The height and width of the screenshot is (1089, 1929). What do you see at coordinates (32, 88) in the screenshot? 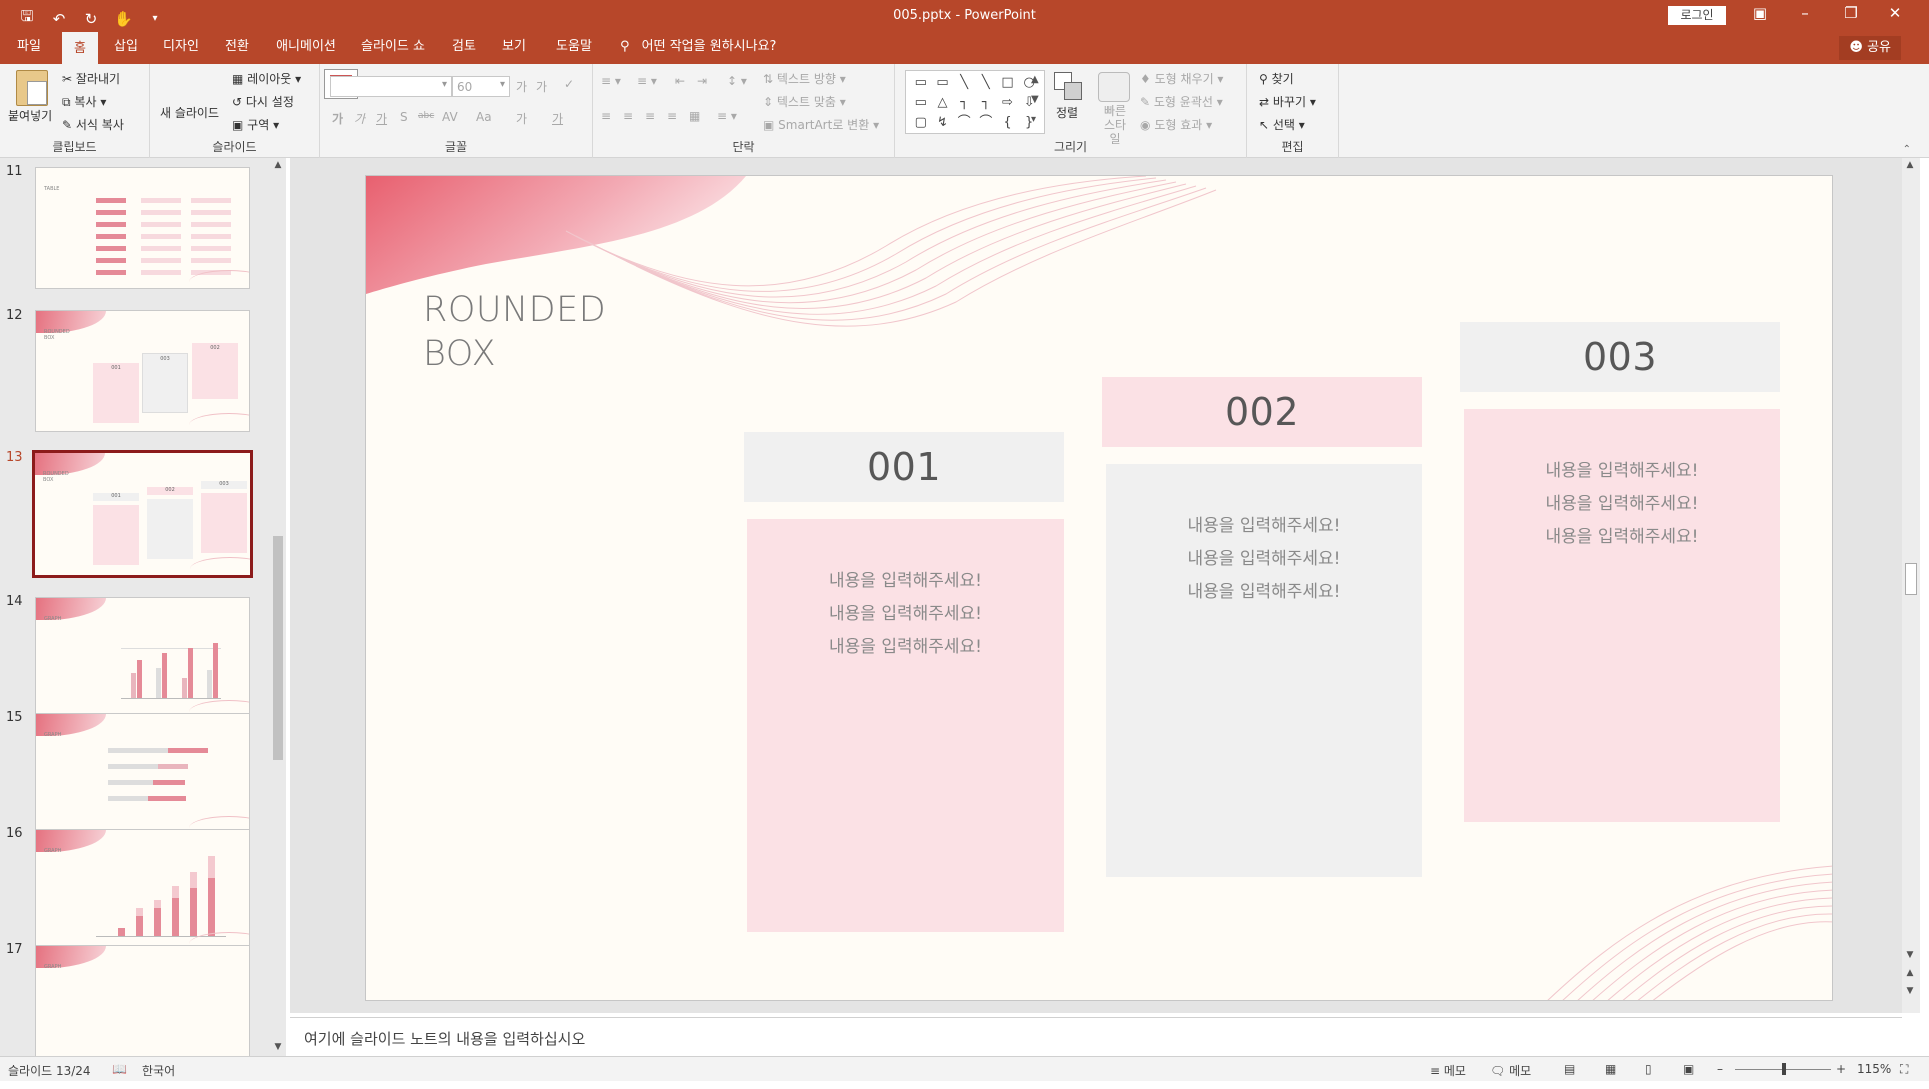
I see `paste-icon` at bounding box center [32, 88].